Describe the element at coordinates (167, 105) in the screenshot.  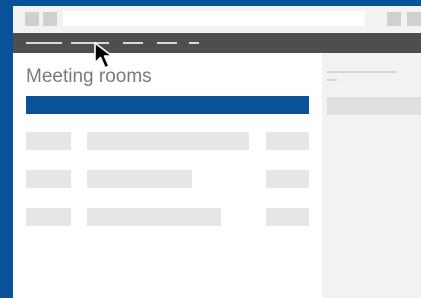
I see `section-header-bar` at that location.